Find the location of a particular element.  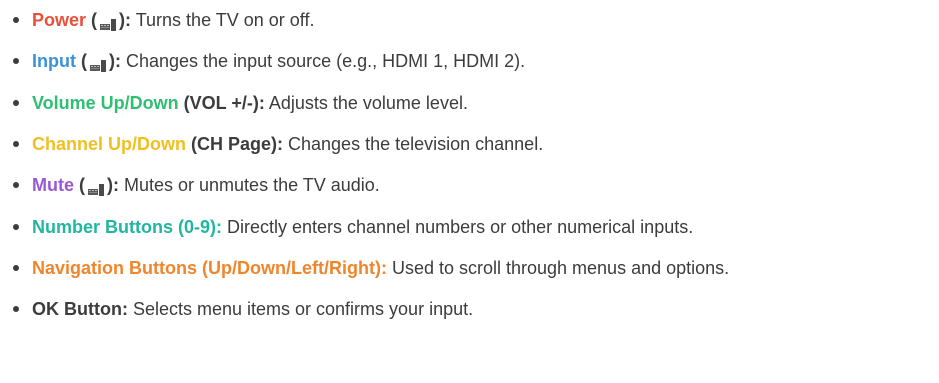

item-name-navigation-buttons: Navigation Buttons (Up/Down/Left/Right): is located at coordinates (209, 268).